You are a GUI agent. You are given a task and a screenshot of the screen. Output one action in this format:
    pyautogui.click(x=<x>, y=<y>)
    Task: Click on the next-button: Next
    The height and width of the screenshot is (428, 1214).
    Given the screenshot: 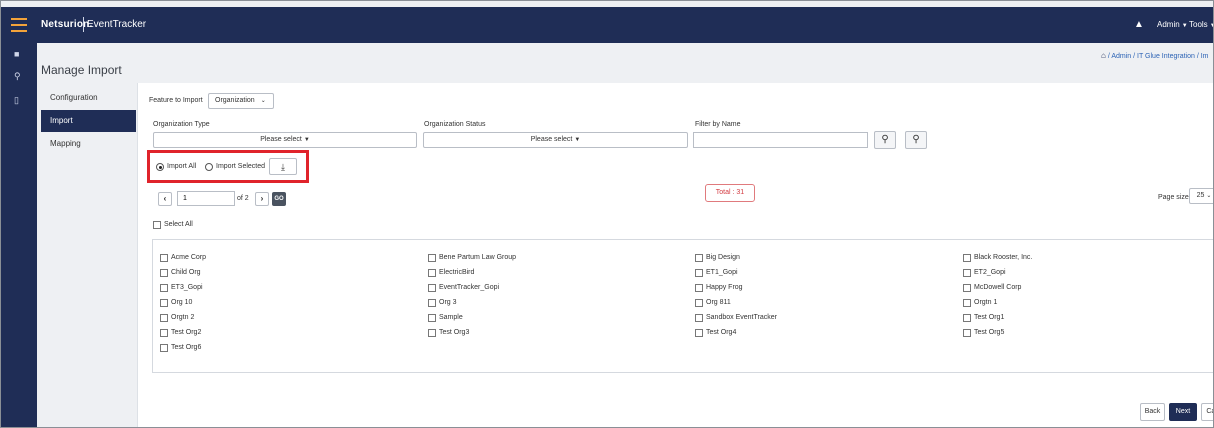 What is the action you would take?
    pyautogui.click(x=1183, y=412)
    